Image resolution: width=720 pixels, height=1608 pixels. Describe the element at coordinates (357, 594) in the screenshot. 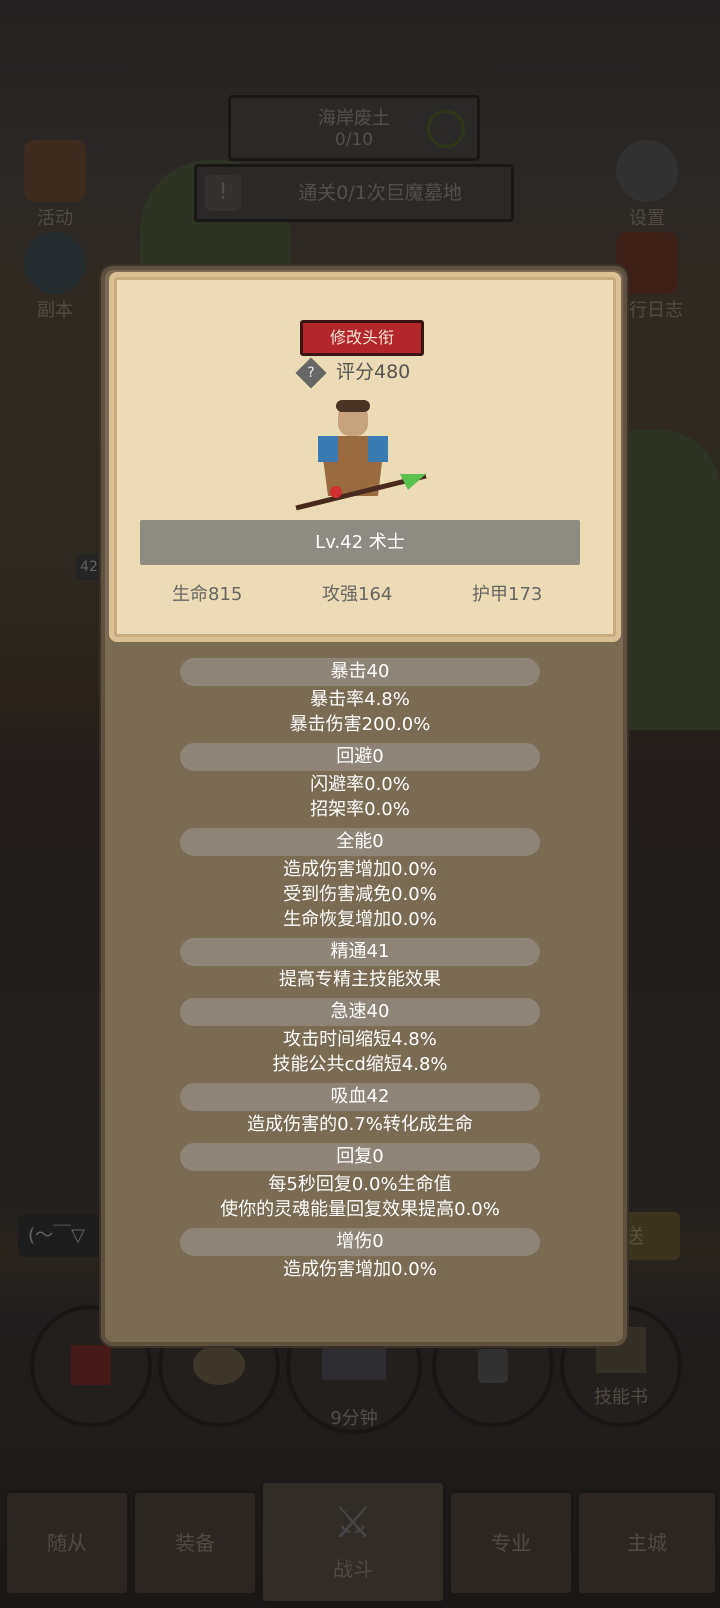

I see `attack-stat: 攻强164` at that location.